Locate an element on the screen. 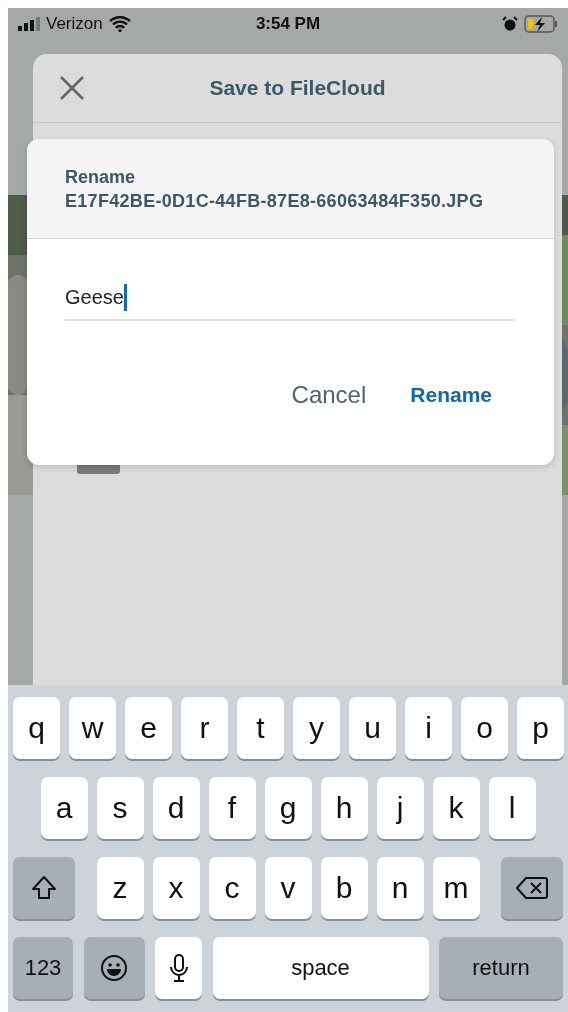 The image size is (568, 1012). letter-key: m is located at coordinates (456, 888).